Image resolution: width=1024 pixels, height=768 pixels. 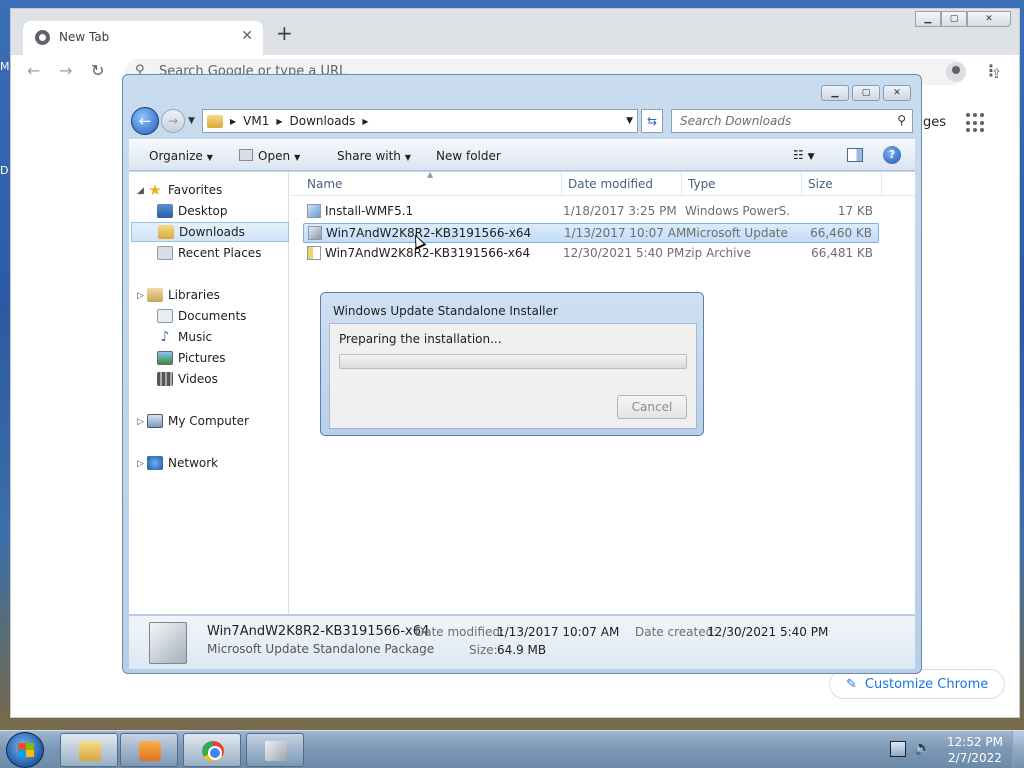 I want to click on details-date-created-label: Date created:, so click(x=676, y=632).